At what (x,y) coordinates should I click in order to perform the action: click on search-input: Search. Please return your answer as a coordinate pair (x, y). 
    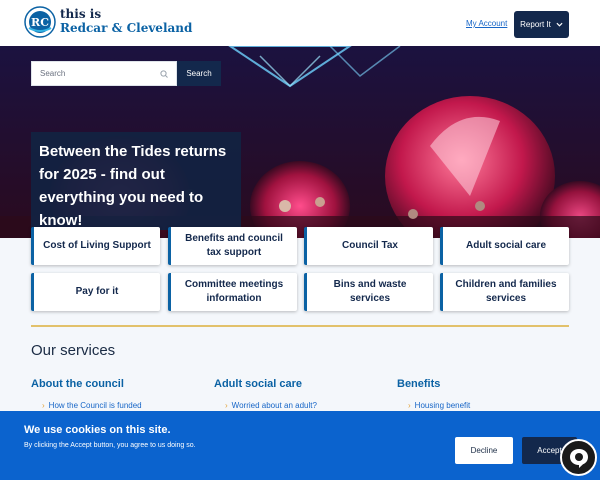
    Looking at the image, I should click on (104, 73).